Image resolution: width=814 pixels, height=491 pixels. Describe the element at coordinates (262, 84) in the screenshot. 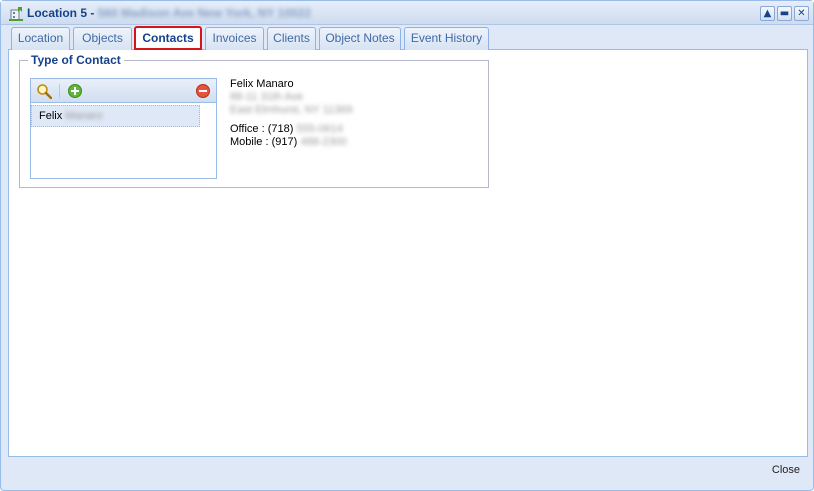

I see `contact-name: Felix Manaro` at that location.